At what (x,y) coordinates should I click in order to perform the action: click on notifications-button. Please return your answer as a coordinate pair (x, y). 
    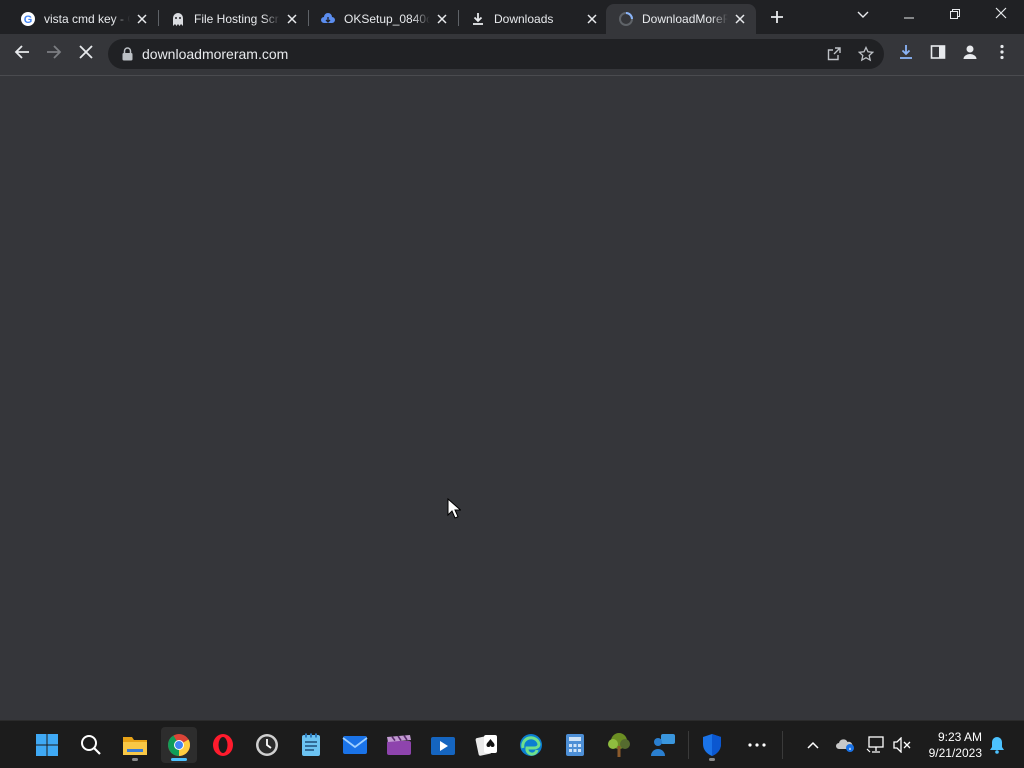
    Looking at the image, I should click on (997, 745).